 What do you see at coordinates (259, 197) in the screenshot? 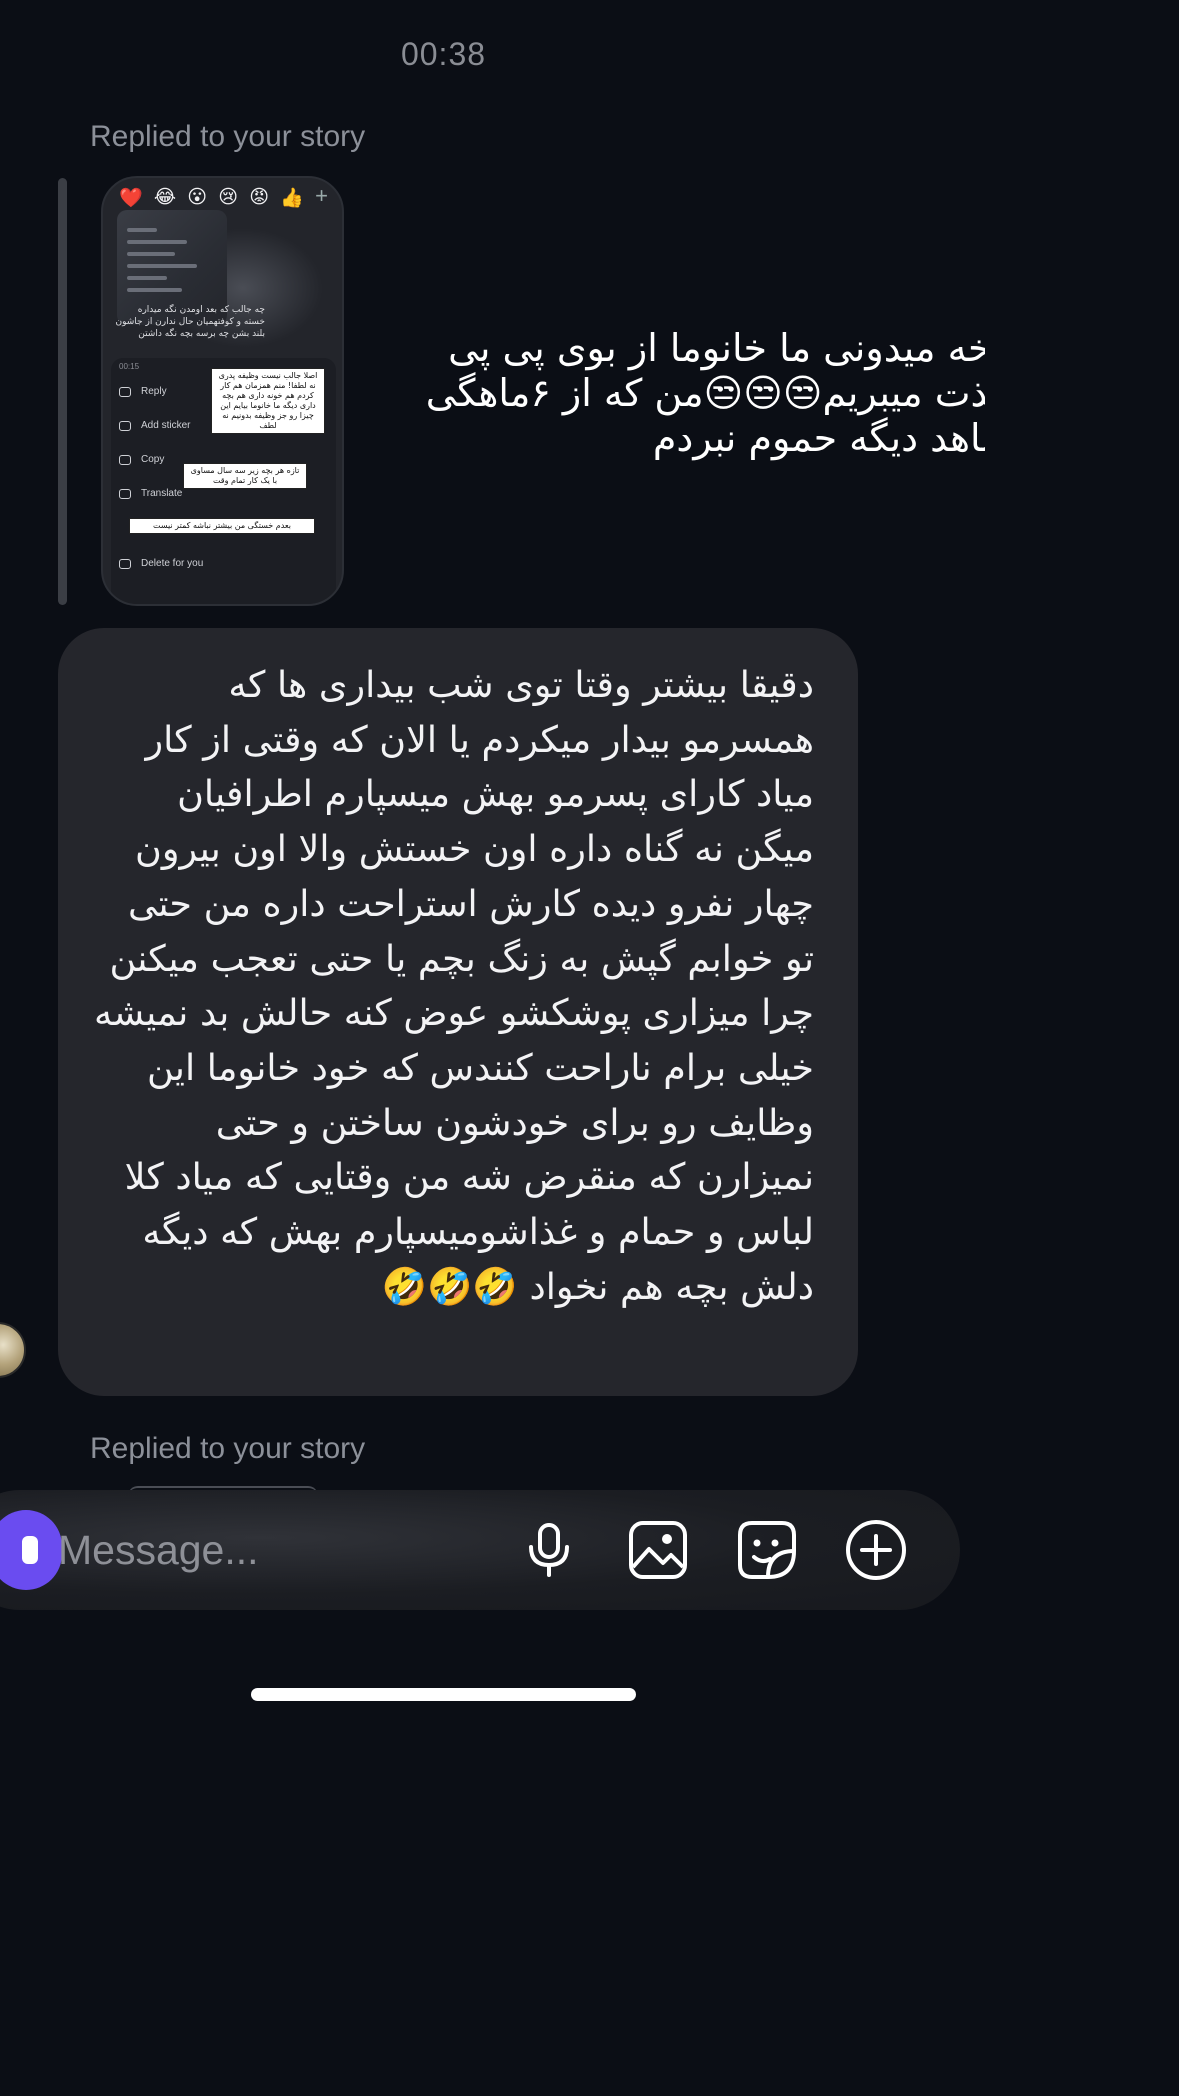
I see `reaction-emoji: 😡` at bounding box center [259, 197].